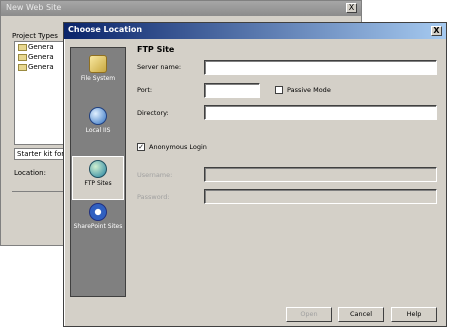 Image resolution: width=450 pixels, height=329 pixels. I want to click on username-input, so click(320, 174).